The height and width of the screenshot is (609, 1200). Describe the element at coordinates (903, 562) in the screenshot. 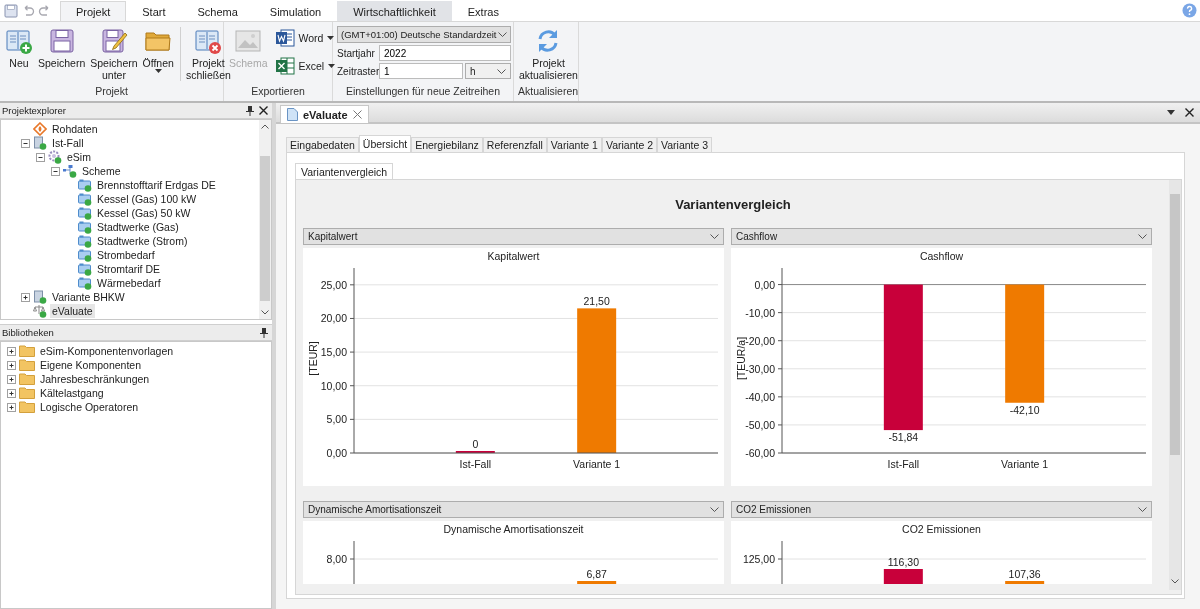

I see `value-label: 116,30` at that location.